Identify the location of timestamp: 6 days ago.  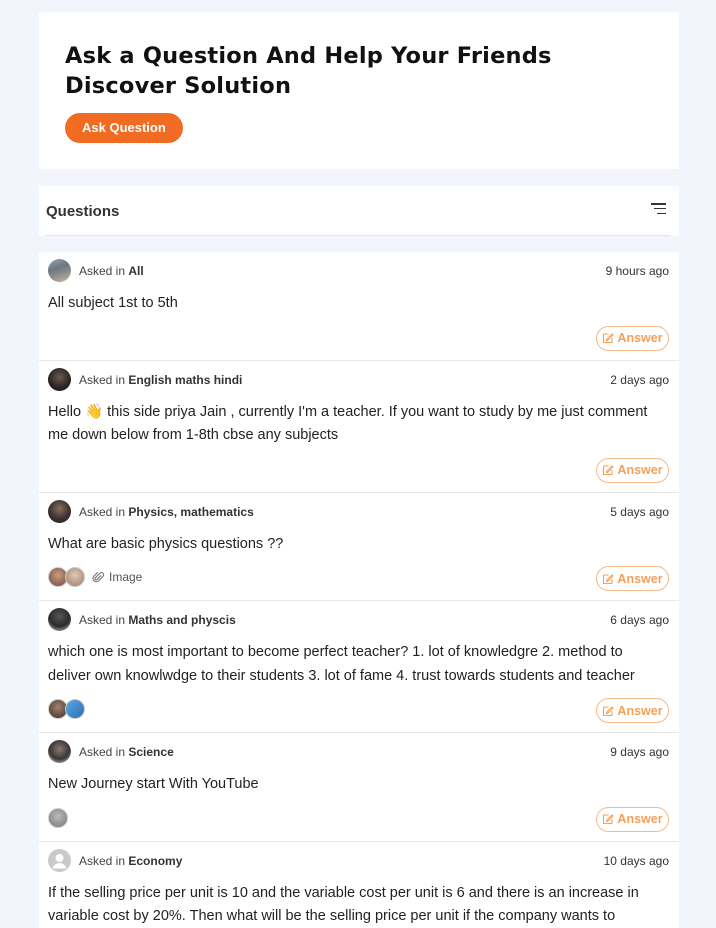
(639, 620).